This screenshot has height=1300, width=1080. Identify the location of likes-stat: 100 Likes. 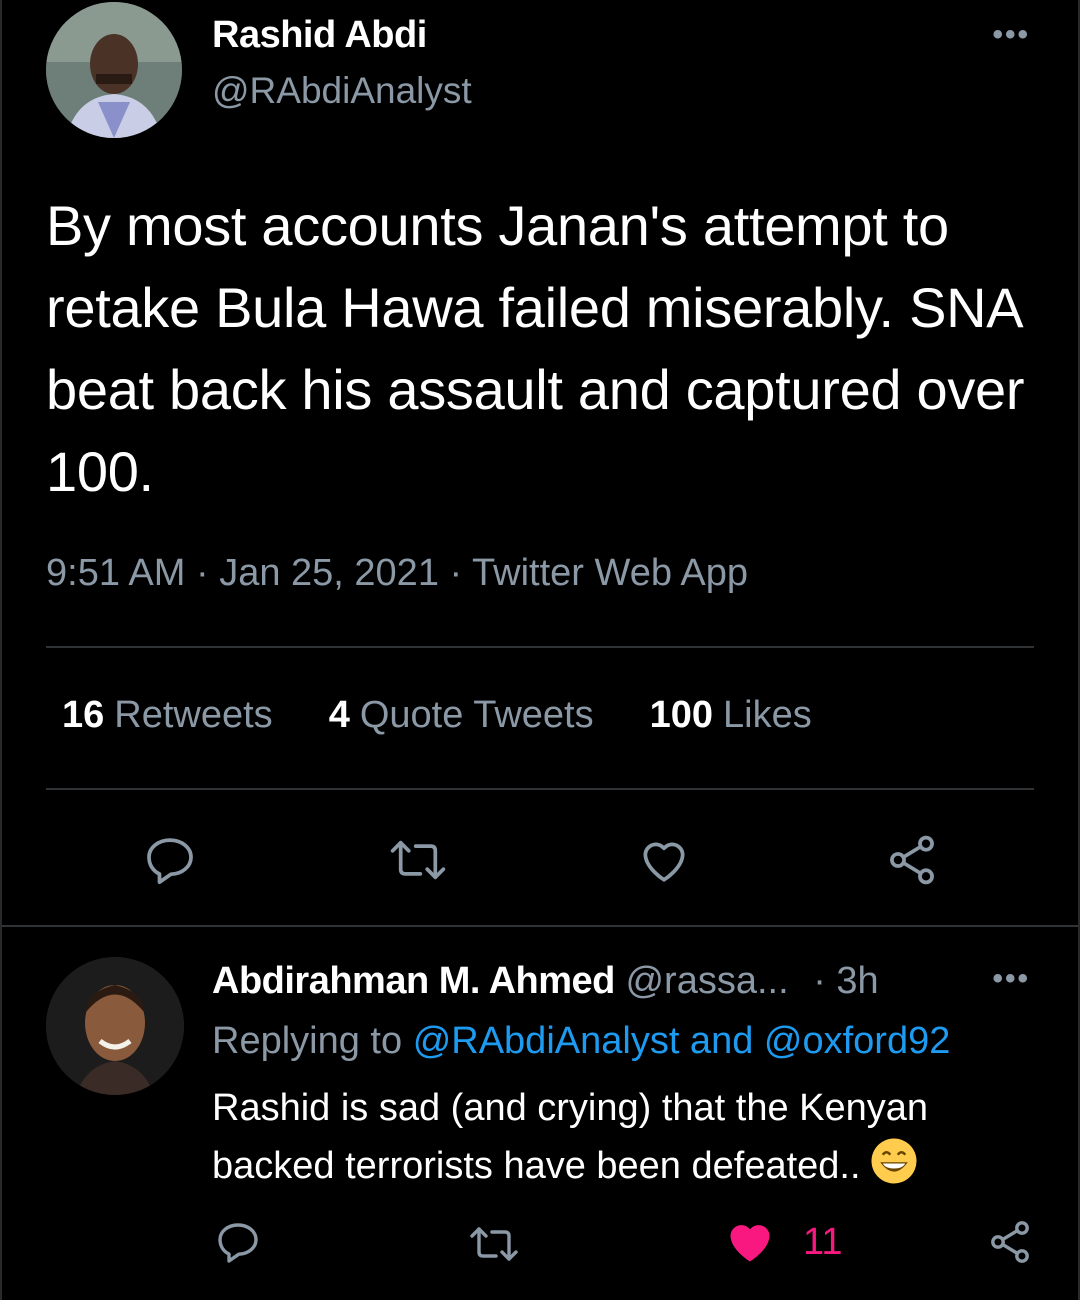
(731, 715).